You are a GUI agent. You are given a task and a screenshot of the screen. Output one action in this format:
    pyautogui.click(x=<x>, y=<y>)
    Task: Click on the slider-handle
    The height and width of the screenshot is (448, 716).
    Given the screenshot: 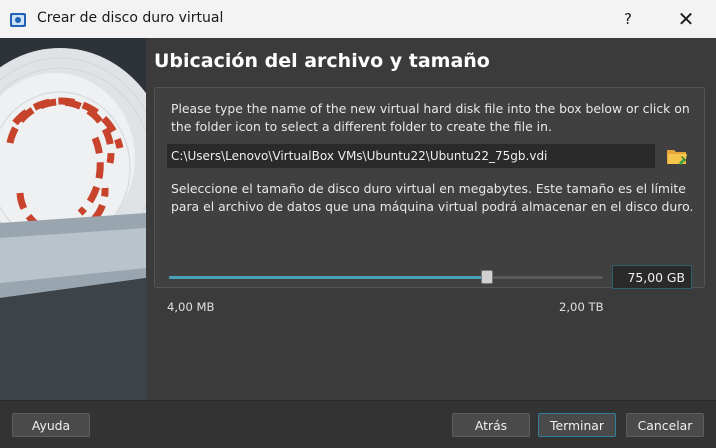 What is the action you would take?
    pyautogui.click(x=487, y=277)
    